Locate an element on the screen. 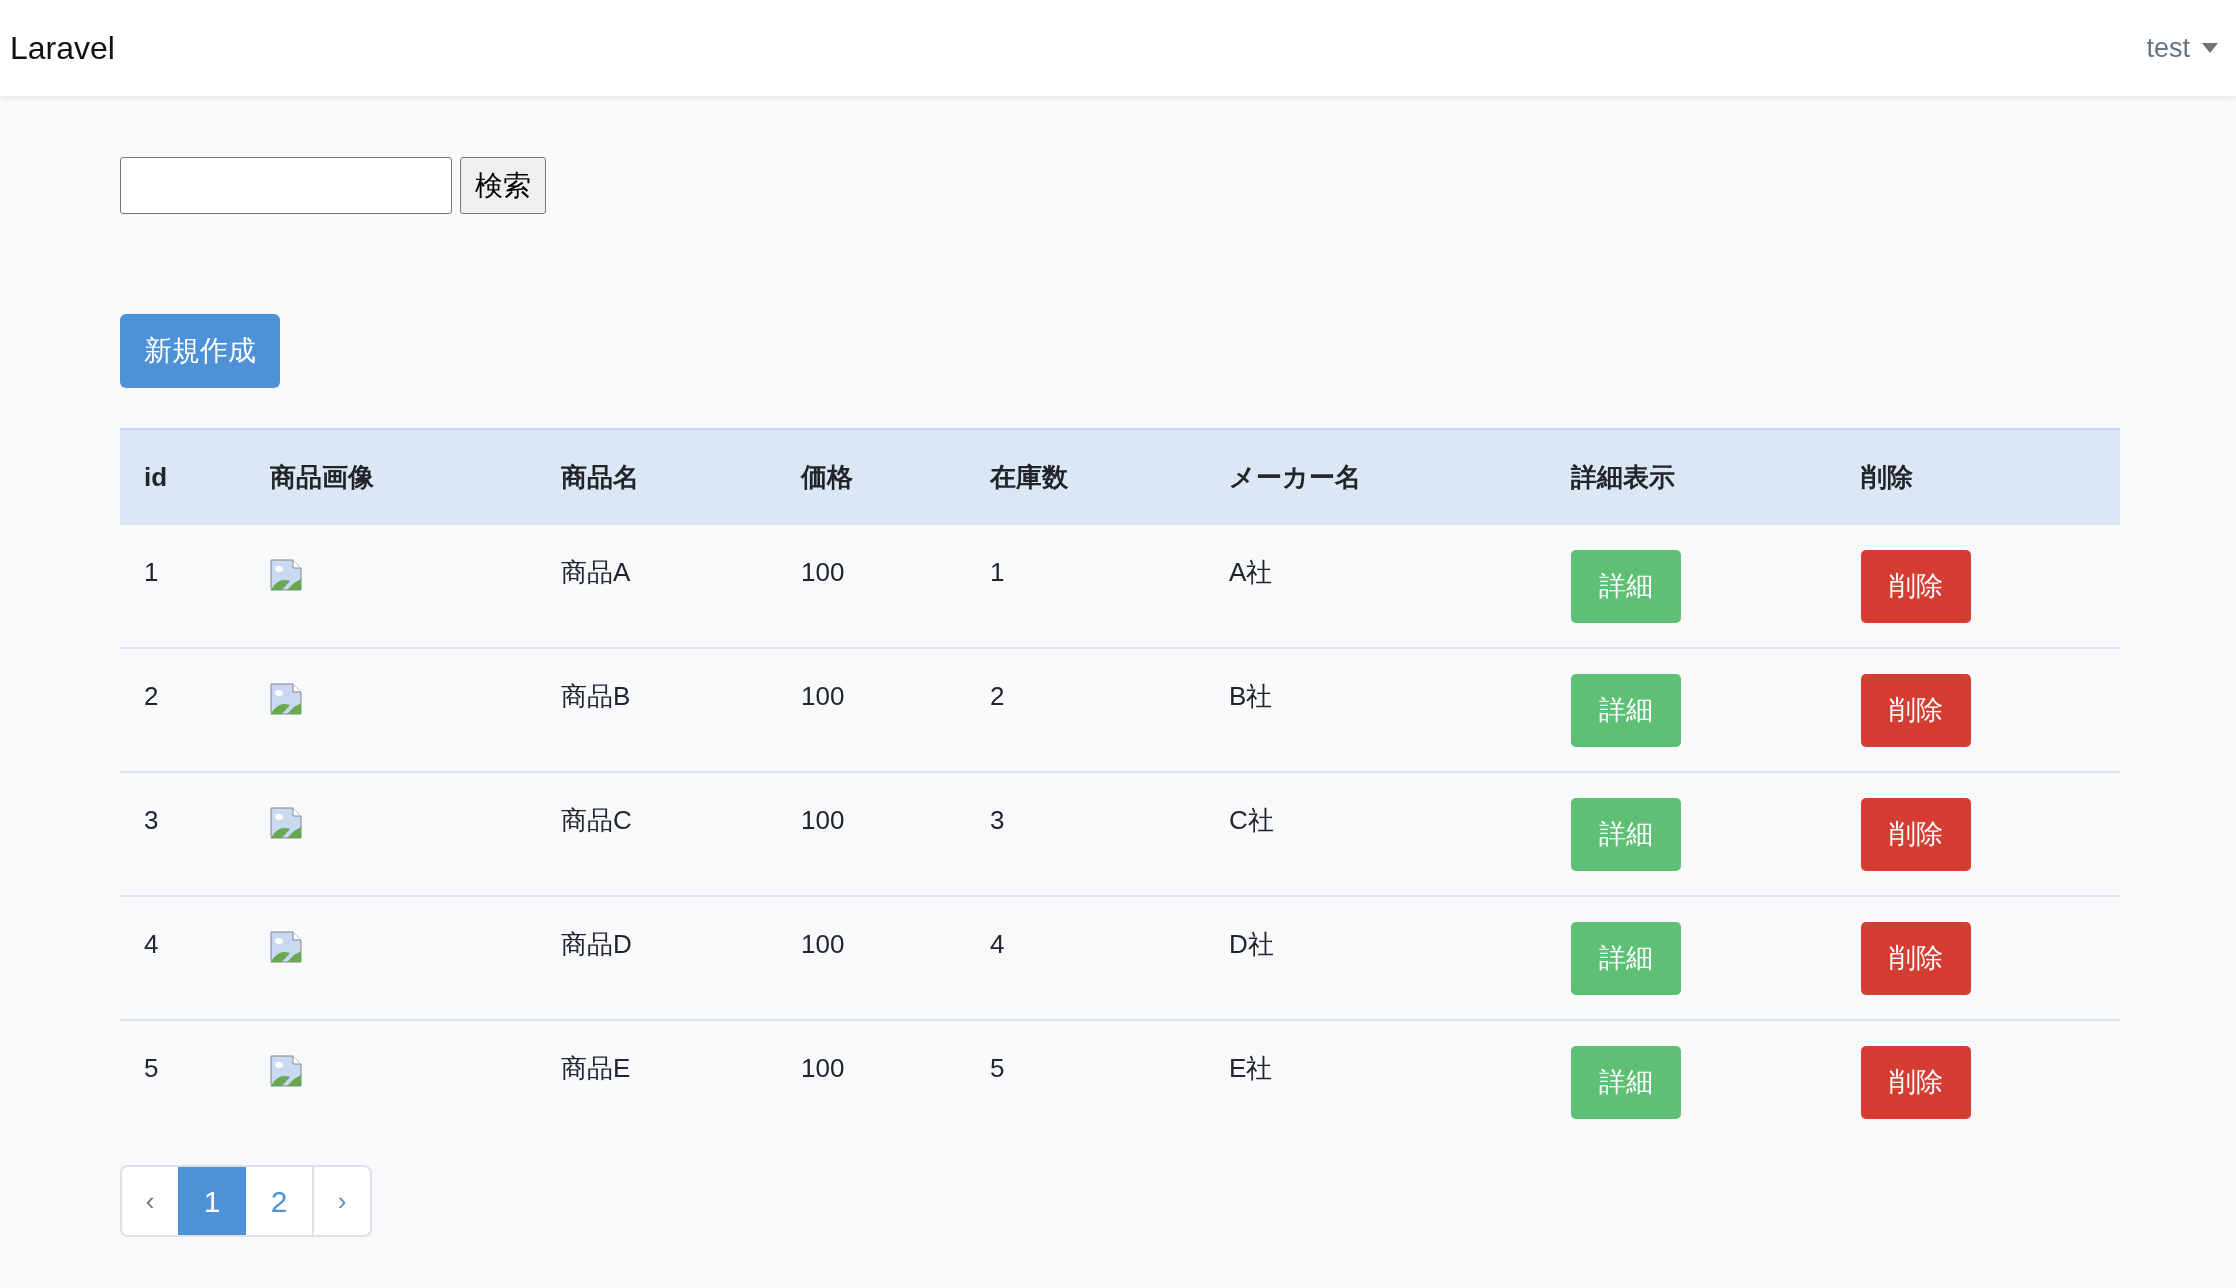  column-header: 在庫数 is located at coordinates (1029, 477).